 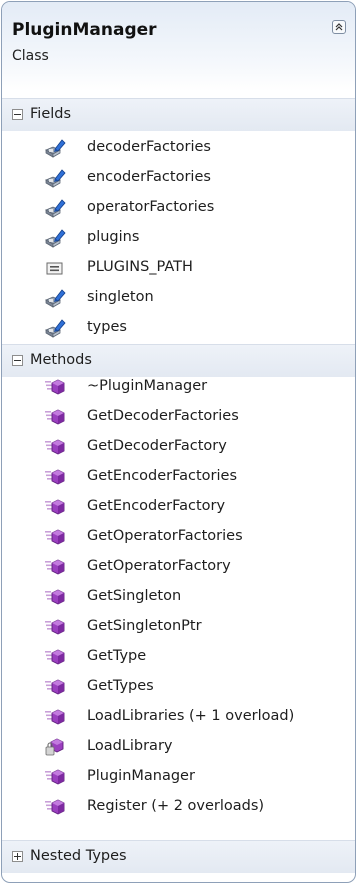 I want to click on method-row: GetOperatorFactories, so click(x=194, y=537).